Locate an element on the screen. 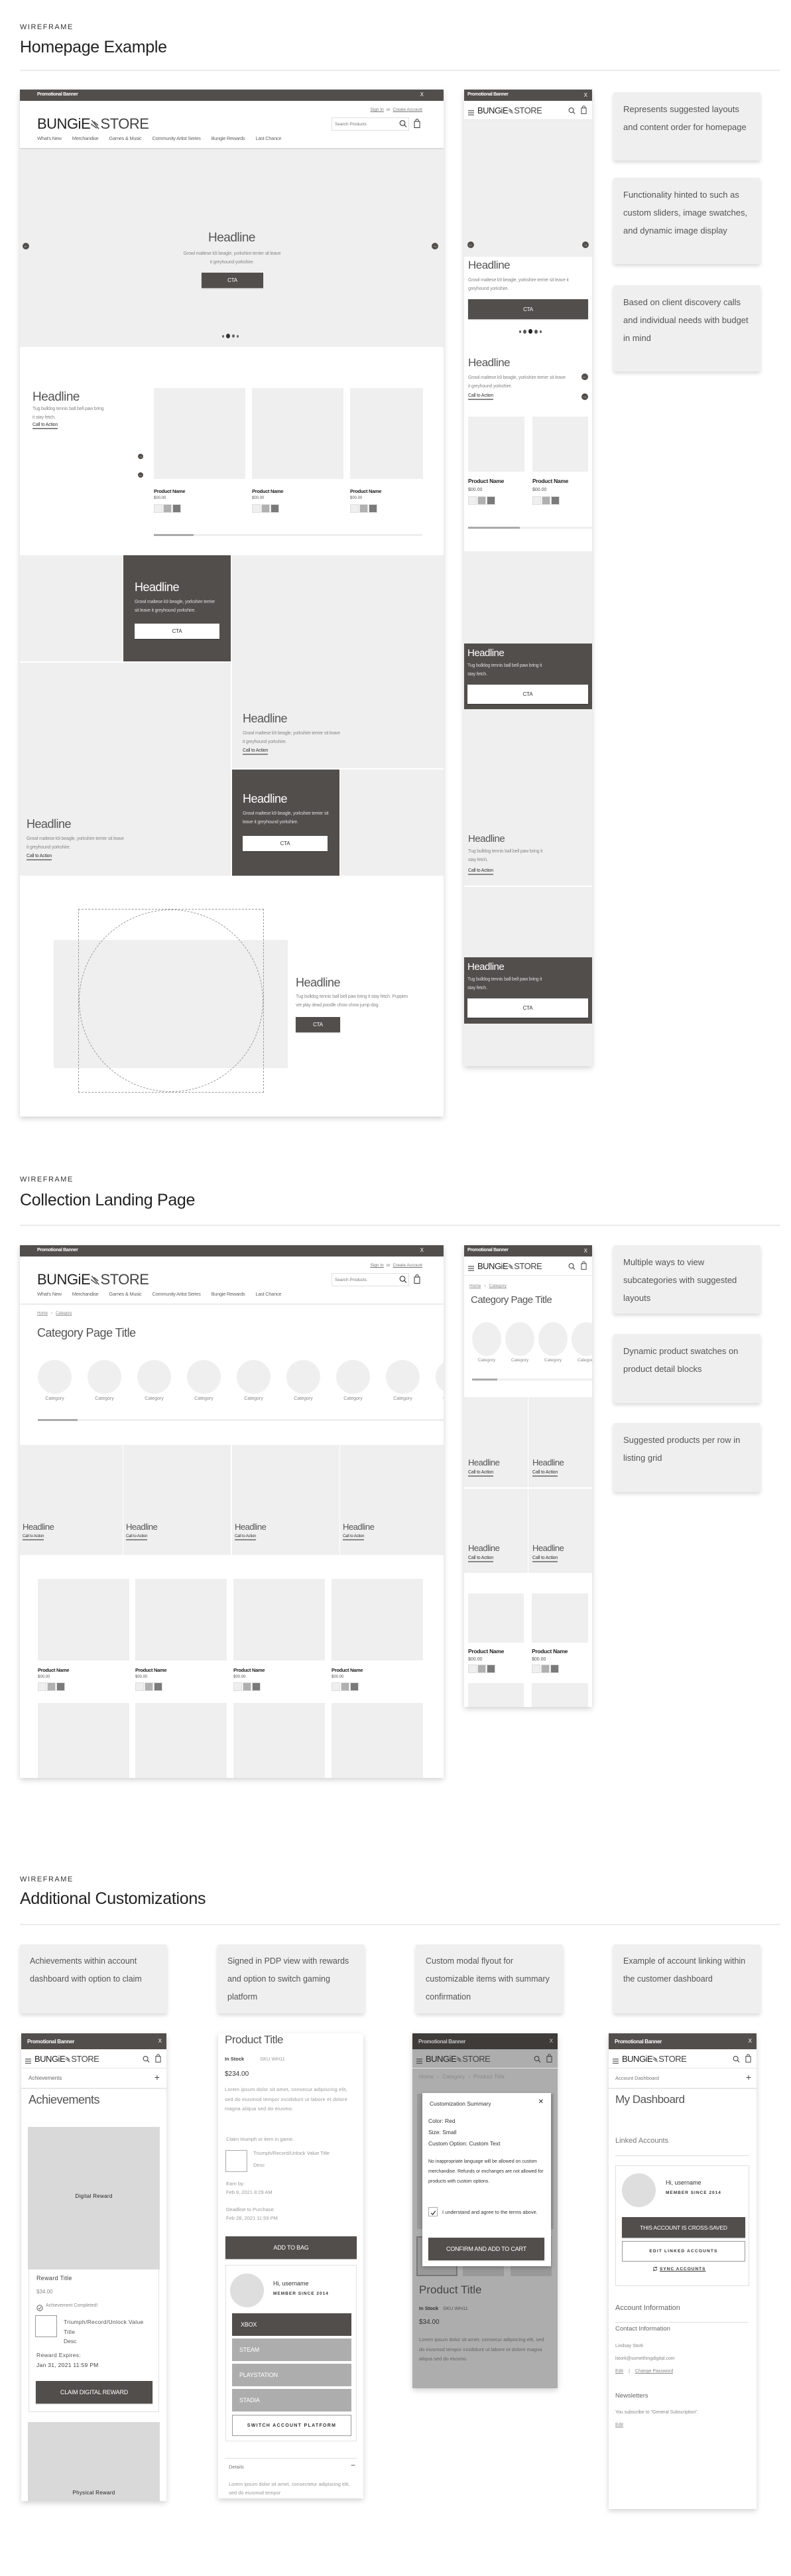  platform-option-playstation: PLAYSTATION is located at coordinates (291, 2375).